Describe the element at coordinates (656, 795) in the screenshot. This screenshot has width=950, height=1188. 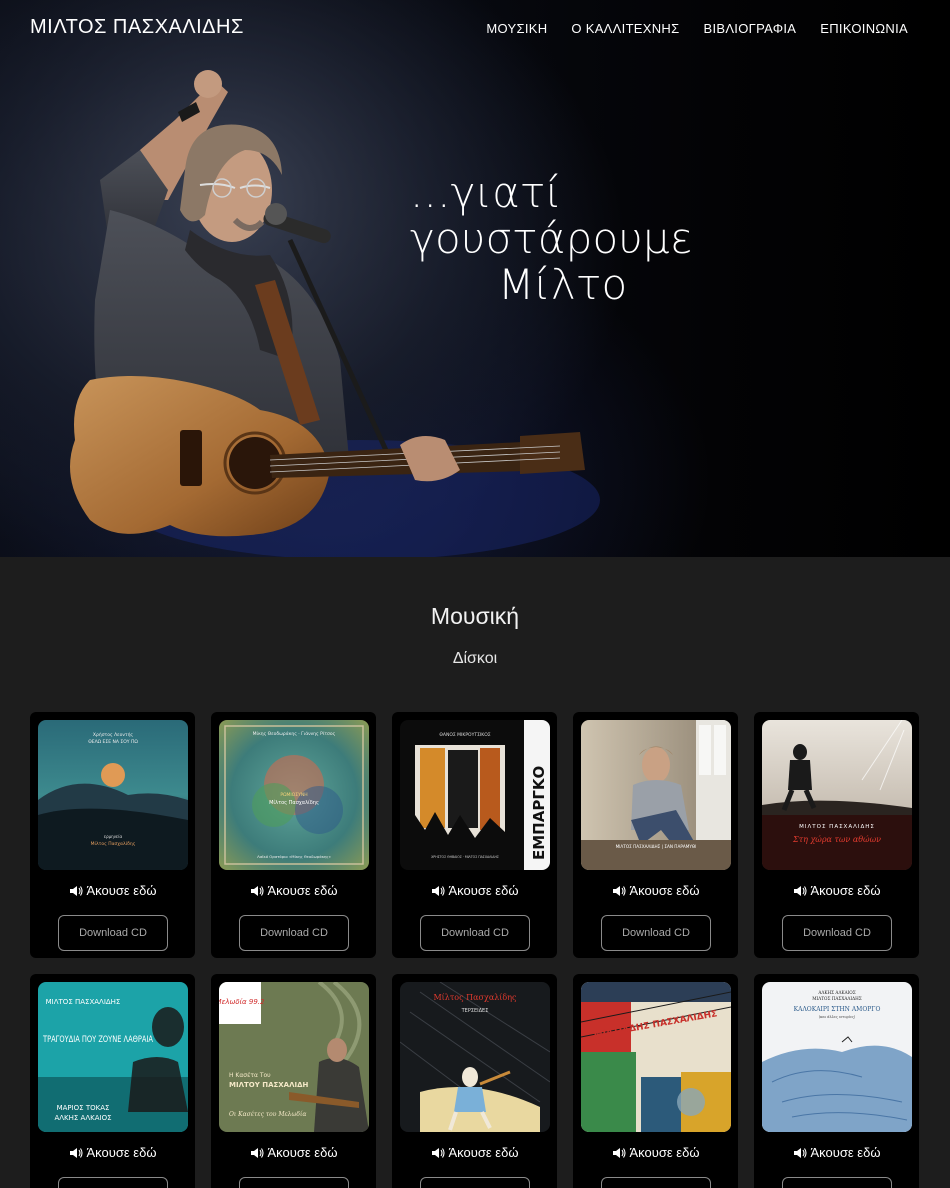
I see `album-cover: ΜΙΛΤΟΣ ΠΑΣΧΑΛΙΔΗΣ | ΣΑΝ ΠΑΡΑΜΥΘΙ` at that location.